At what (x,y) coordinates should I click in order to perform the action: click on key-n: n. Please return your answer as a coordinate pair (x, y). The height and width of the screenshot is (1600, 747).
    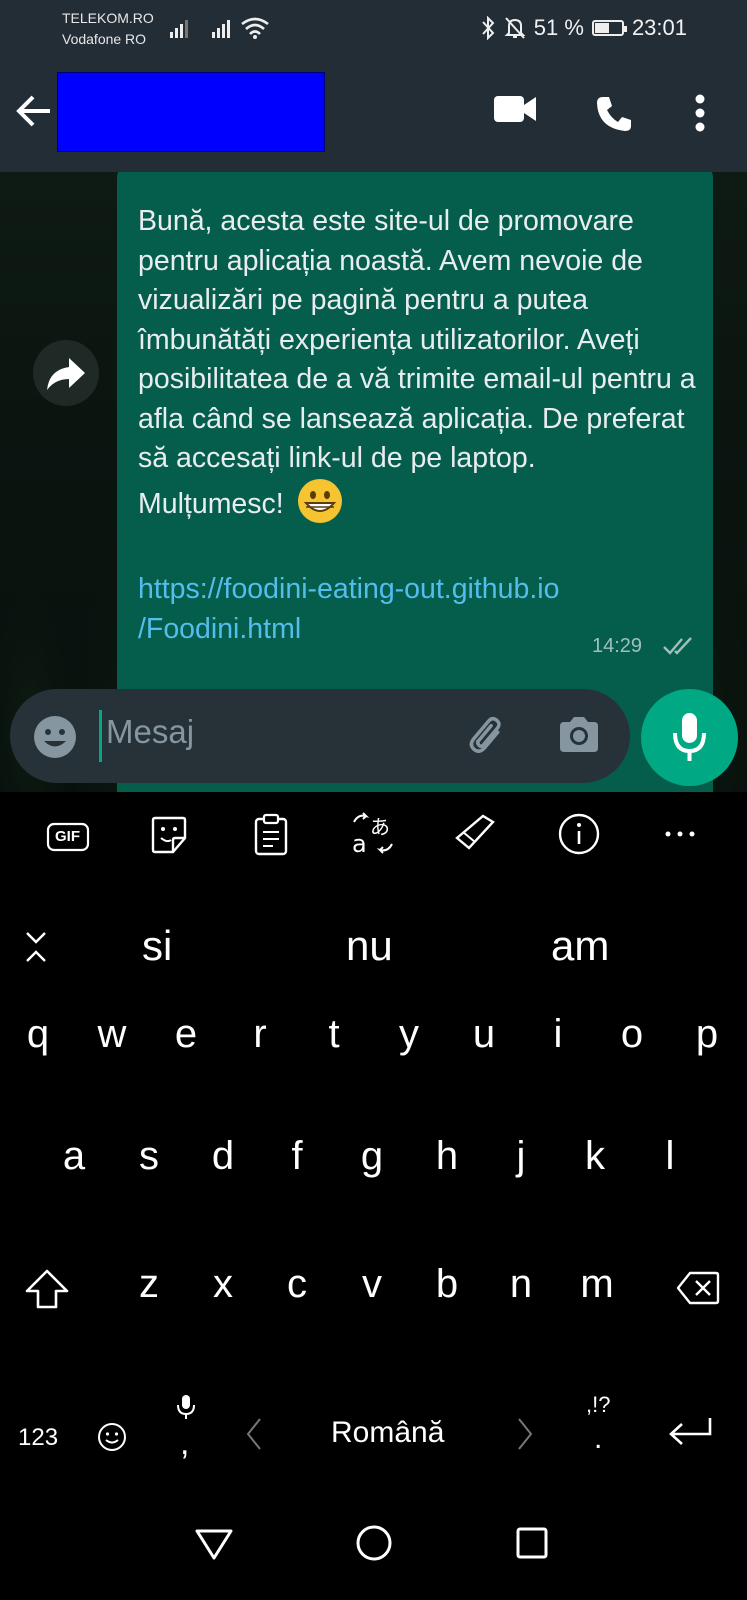
    Looking at the image, I should click on (521, 1284).